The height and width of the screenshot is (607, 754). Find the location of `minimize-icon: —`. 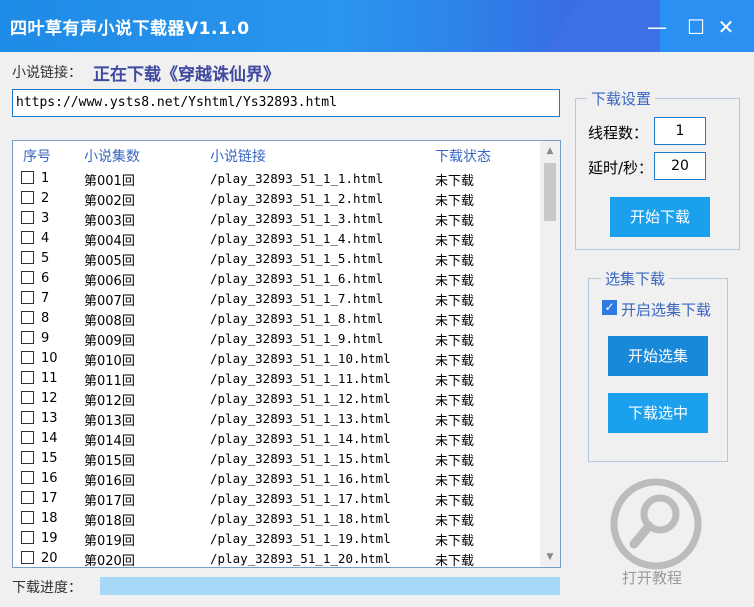

minimize-icon: — is located at coordinates (657, 27).